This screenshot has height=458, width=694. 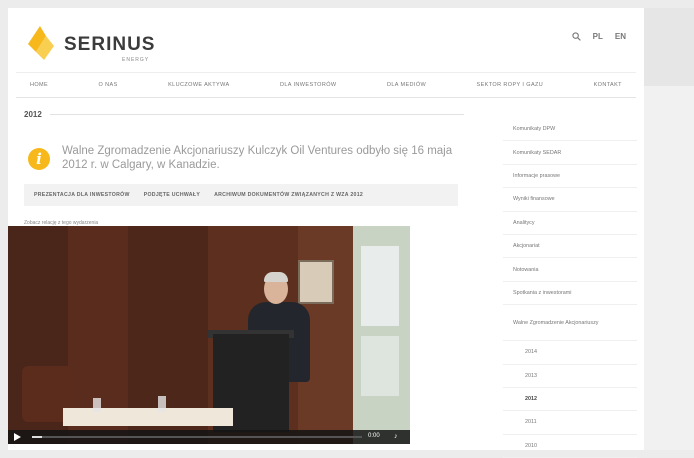 I want to click on logo-subtitle: ENERGY, so click(x=136, y=60).